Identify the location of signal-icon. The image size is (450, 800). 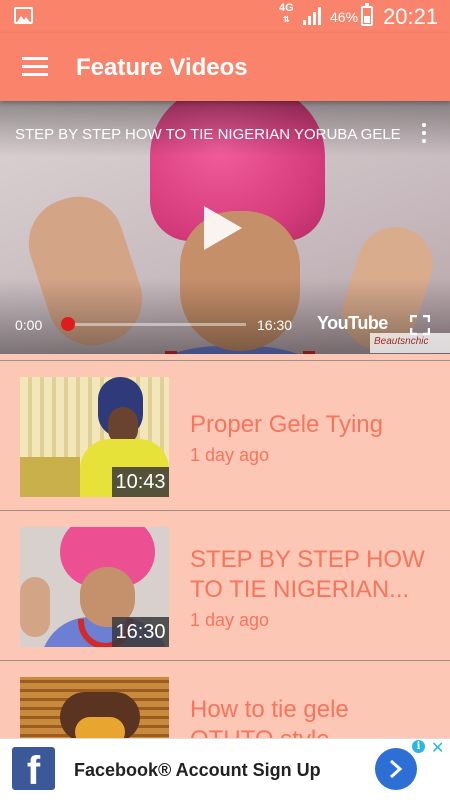
(312, 16).